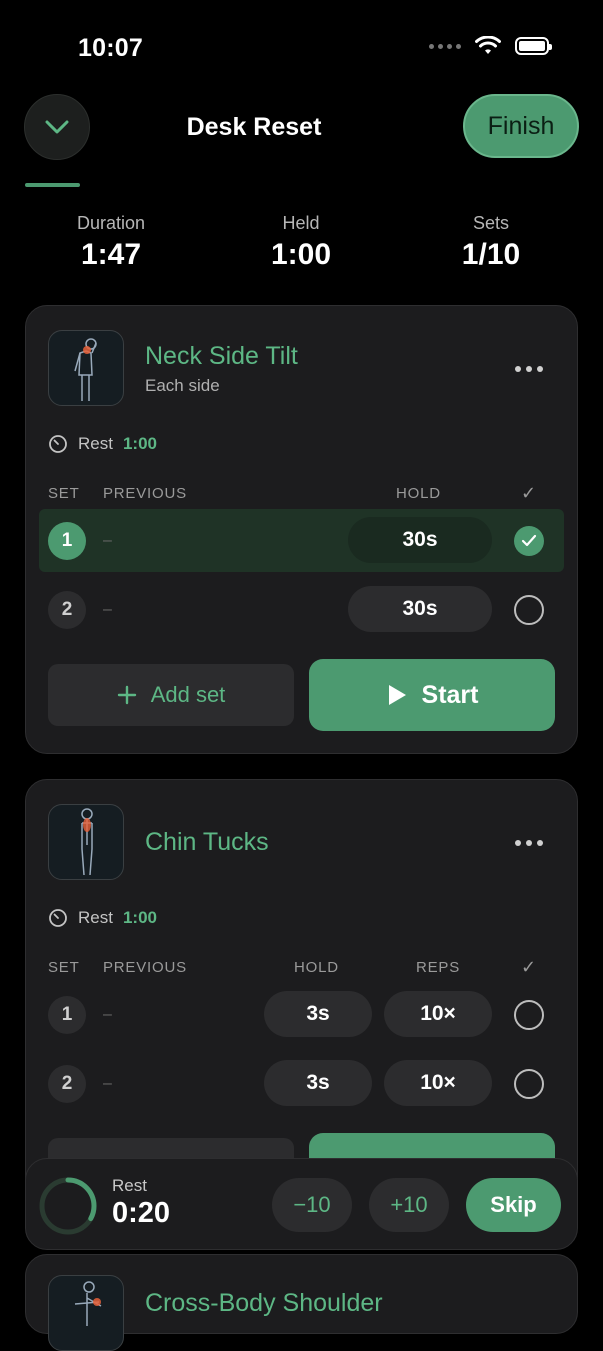  I want to click on stat-label: Held, so click(301, 223).